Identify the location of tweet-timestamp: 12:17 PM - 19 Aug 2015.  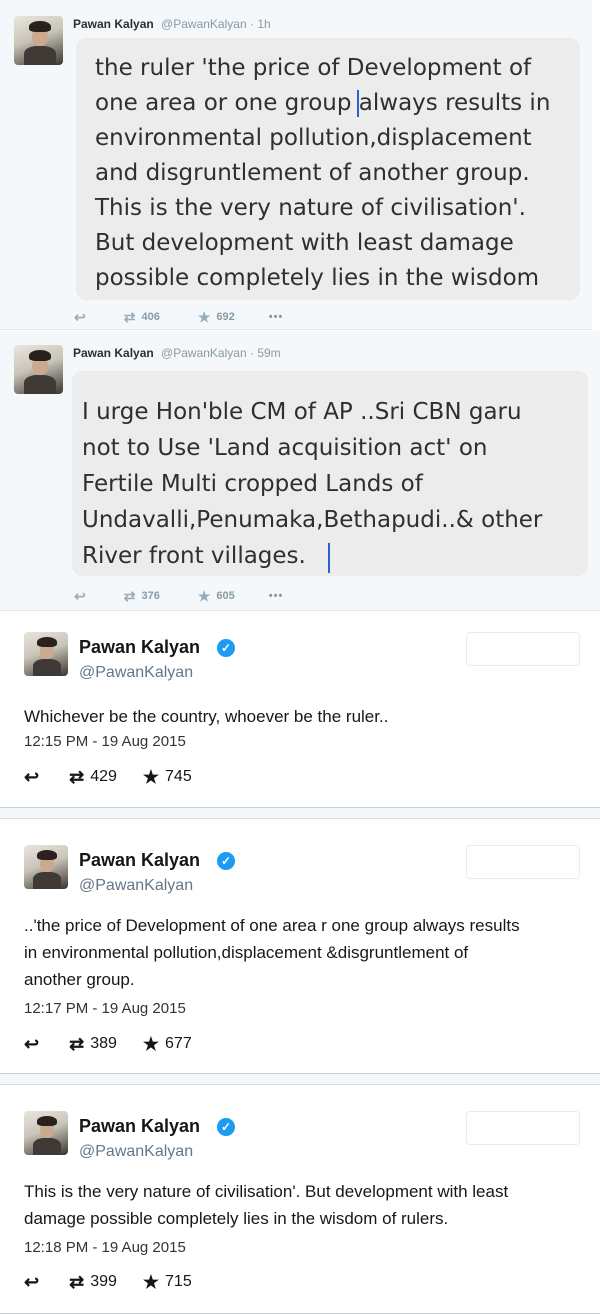
(105, 1008).